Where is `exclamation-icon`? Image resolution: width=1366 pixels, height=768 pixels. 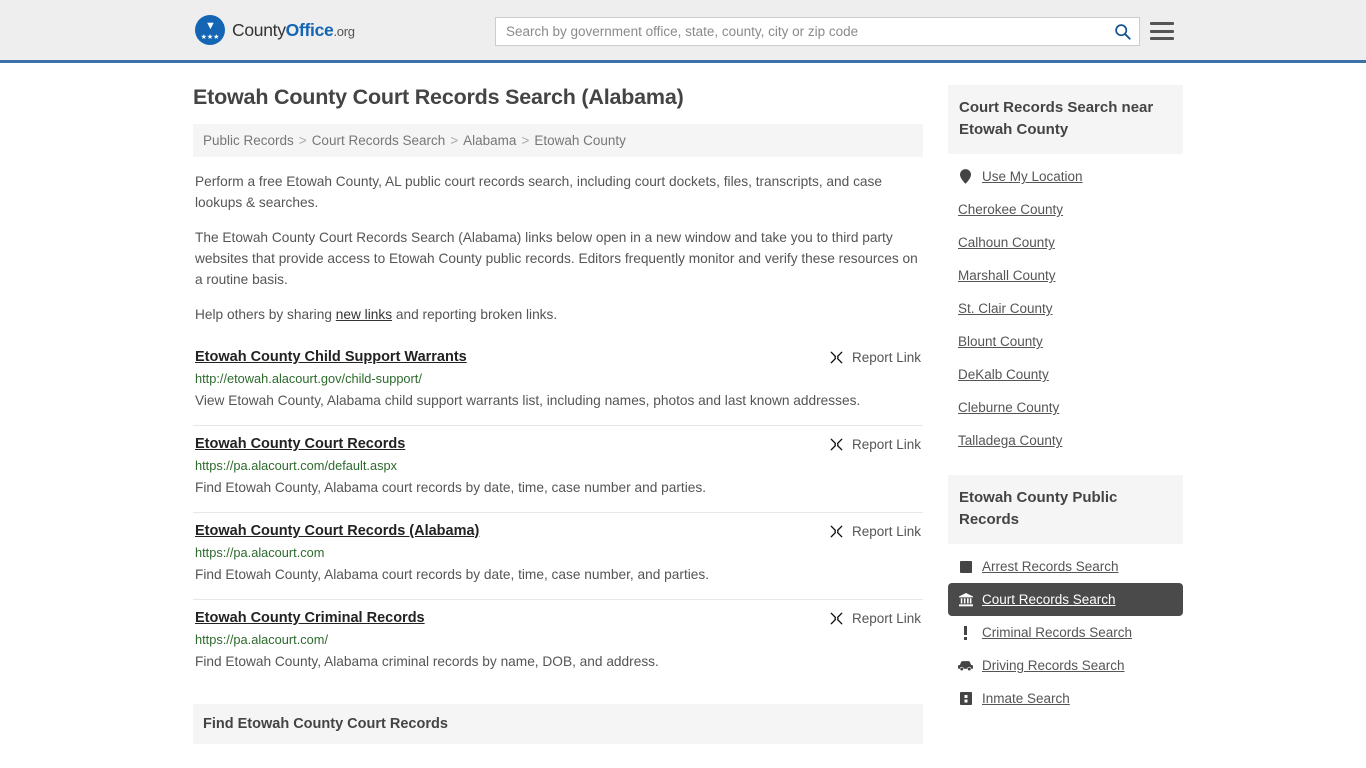
exclamation-icon is located at coordinates (965, 632).